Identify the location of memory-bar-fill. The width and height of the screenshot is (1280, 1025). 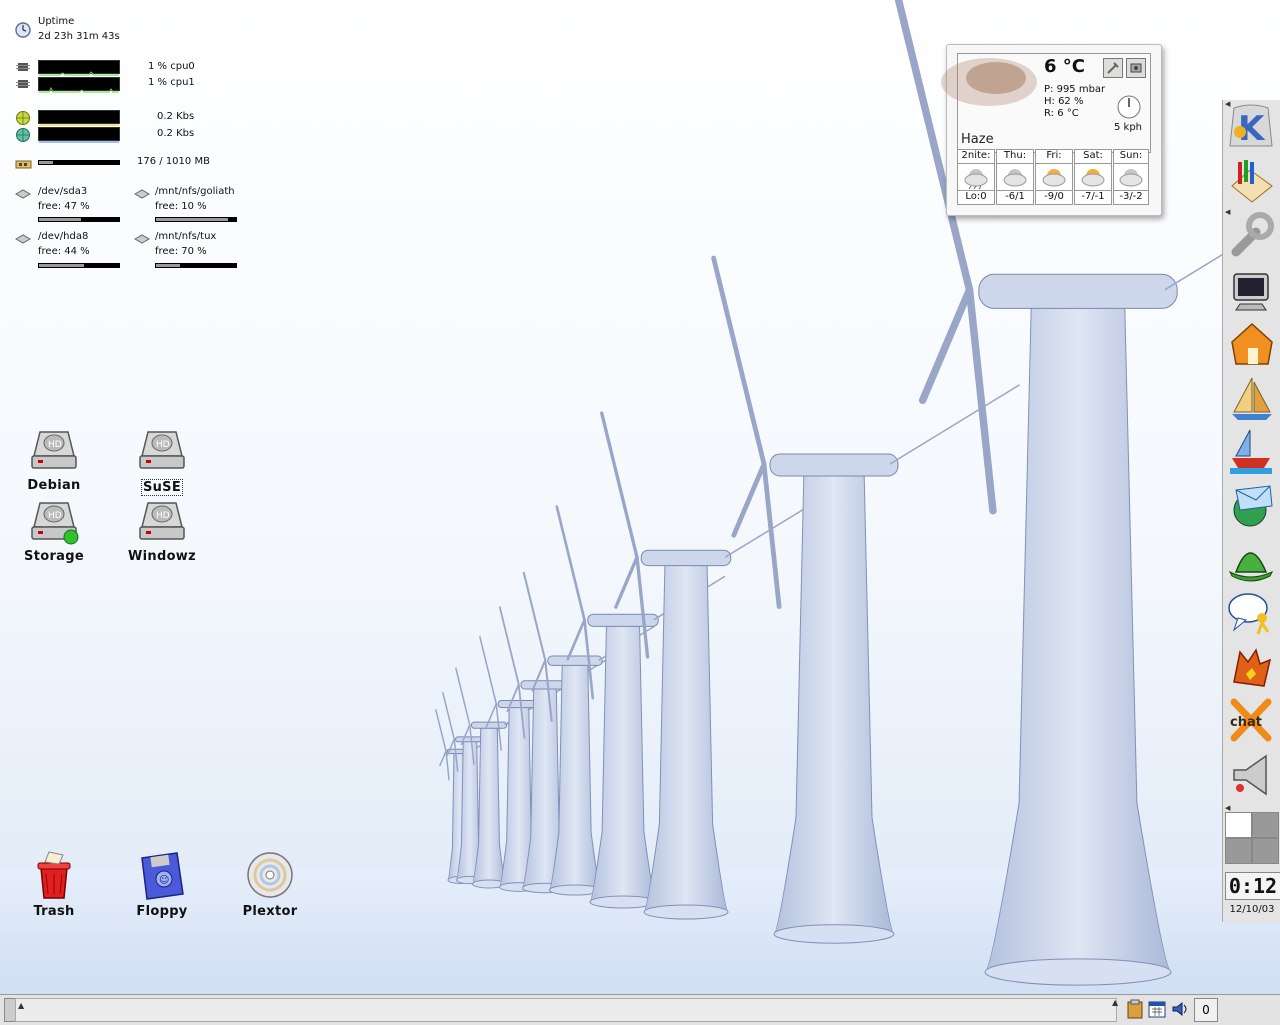
(46, 162).